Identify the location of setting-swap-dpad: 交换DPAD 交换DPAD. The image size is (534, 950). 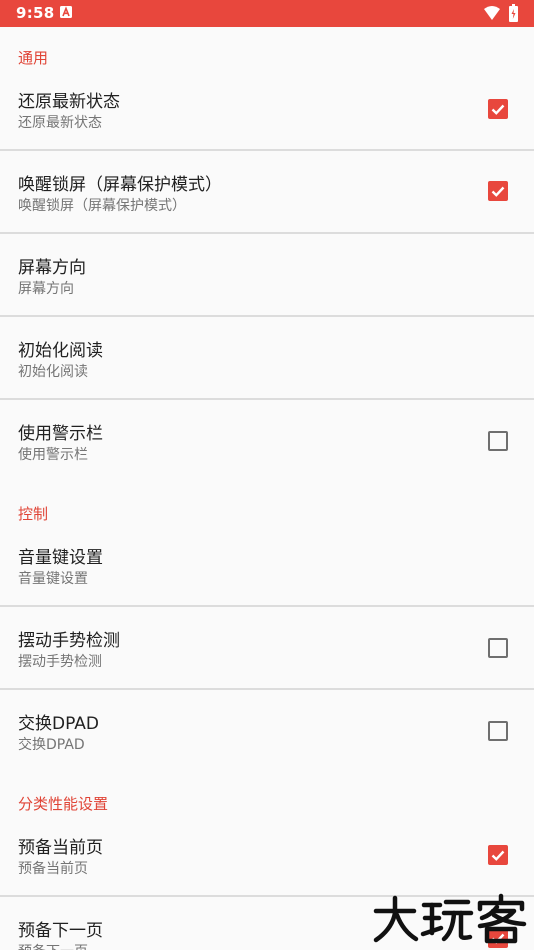
(267, 730).